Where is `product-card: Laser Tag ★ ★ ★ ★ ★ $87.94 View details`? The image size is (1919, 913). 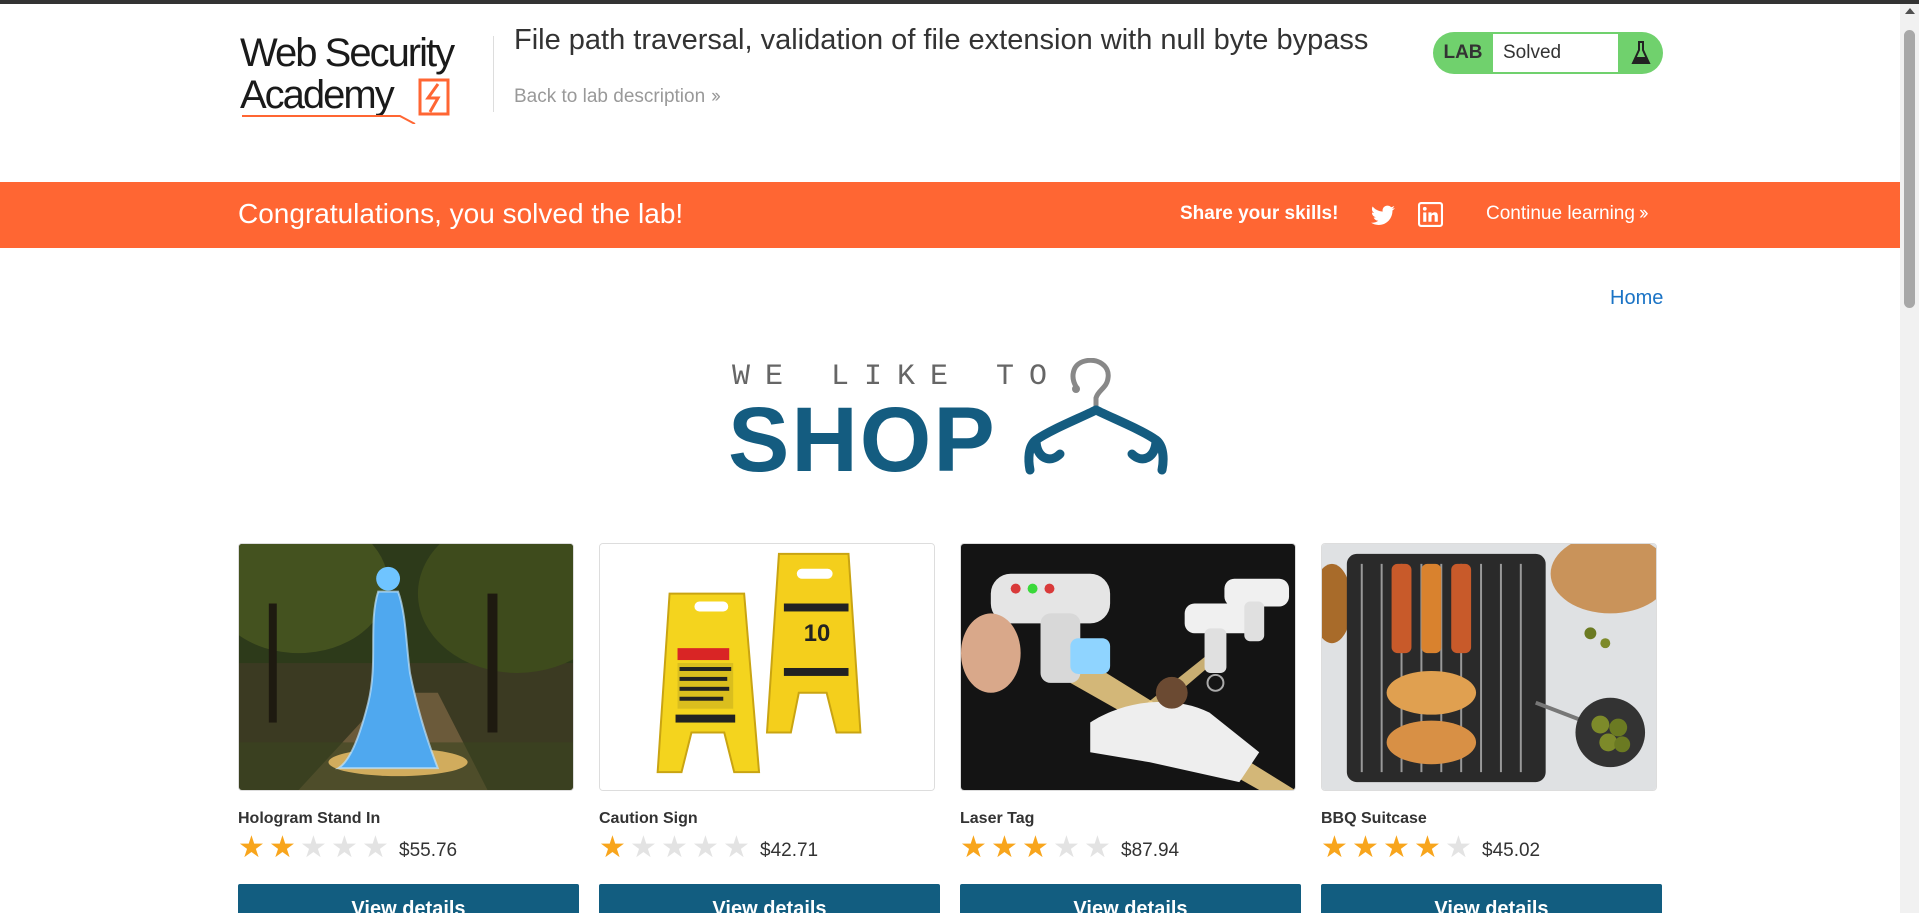 product-card: Laser Tag ★ ★ ★ ★ ★ $87.94 View details is located at coordinates (1130, 728).